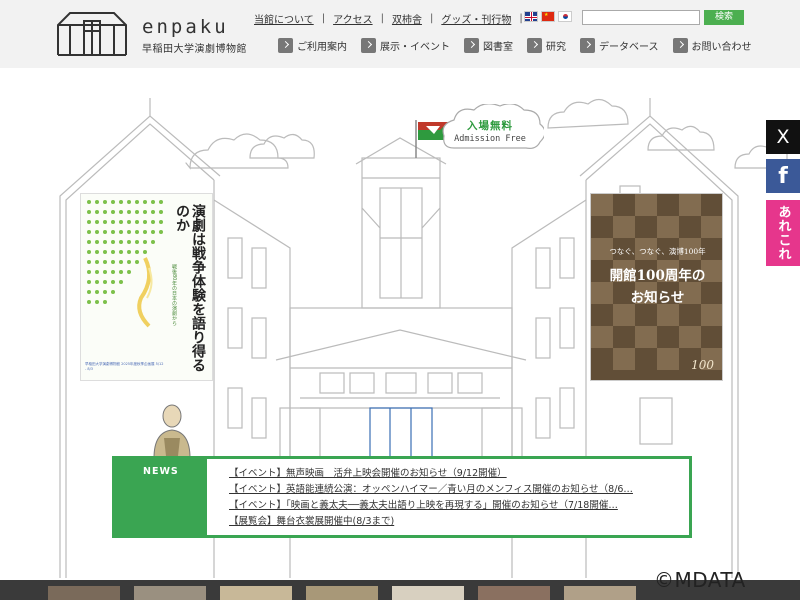 The image size is (800, 600). What do you see at coordinates (190, 288) in the screenshot?
I see `poster-title: 演劇は戦争体験を語り得るのか` at bounding box center [190, 288].